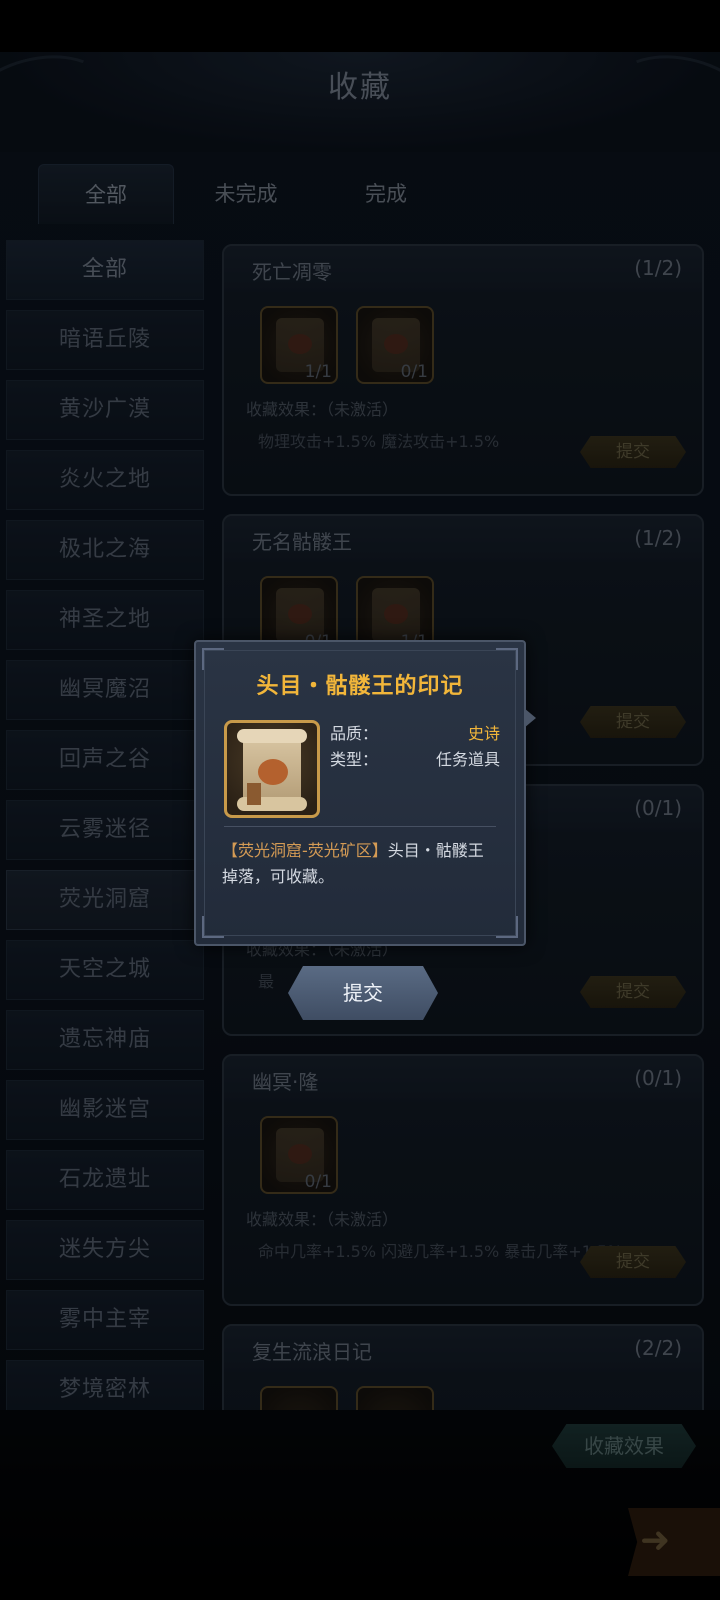 Image resolution: width=720 pixels, height=1600 pixels. What do you see at coordinates (357, 864) in the screenshot?
I see `item-description: 【荧光洞窟-荧光矿区】头目・骷髅王 掉落，可收藏。` at bounding box center [357, 864].